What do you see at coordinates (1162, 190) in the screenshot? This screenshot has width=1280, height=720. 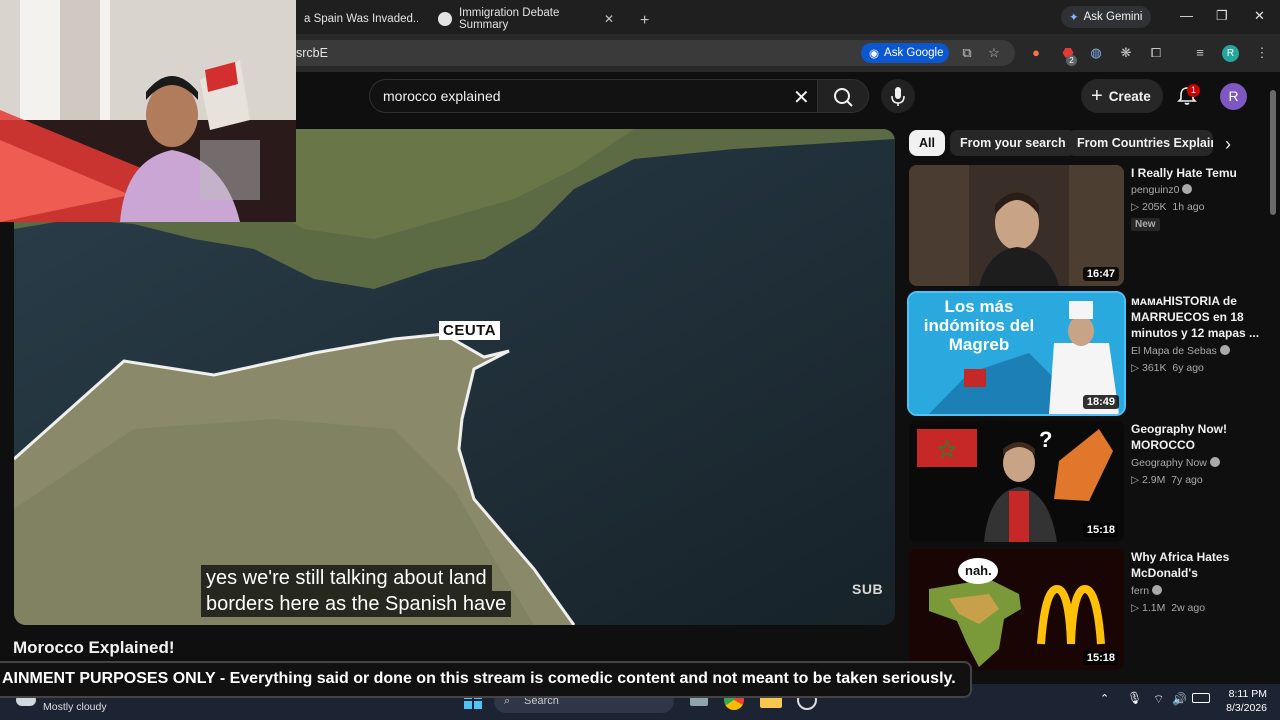 I see `channel-name: penguinz0` at bounding box center [1162, 190].